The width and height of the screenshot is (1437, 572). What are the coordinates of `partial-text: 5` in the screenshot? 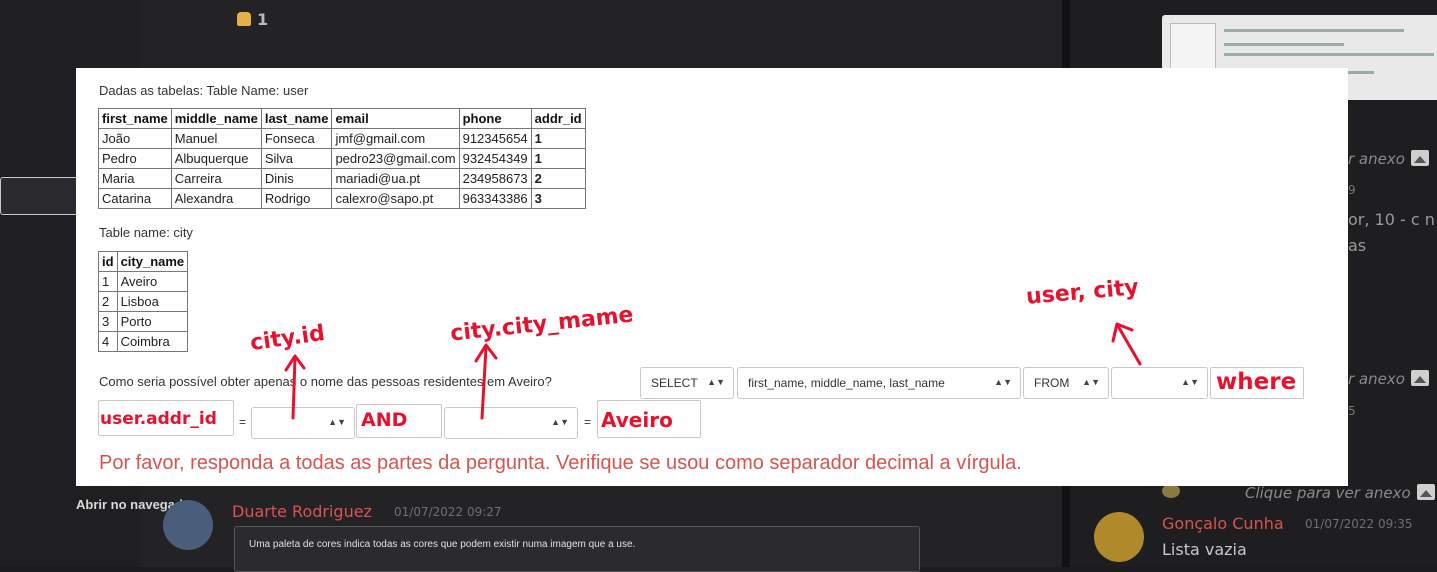 It's located at (1352, 411).